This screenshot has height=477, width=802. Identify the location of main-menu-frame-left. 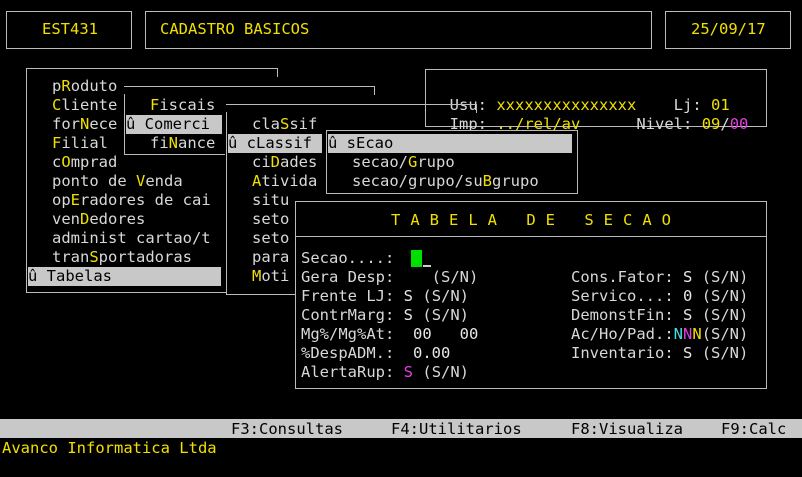
(26, 184).